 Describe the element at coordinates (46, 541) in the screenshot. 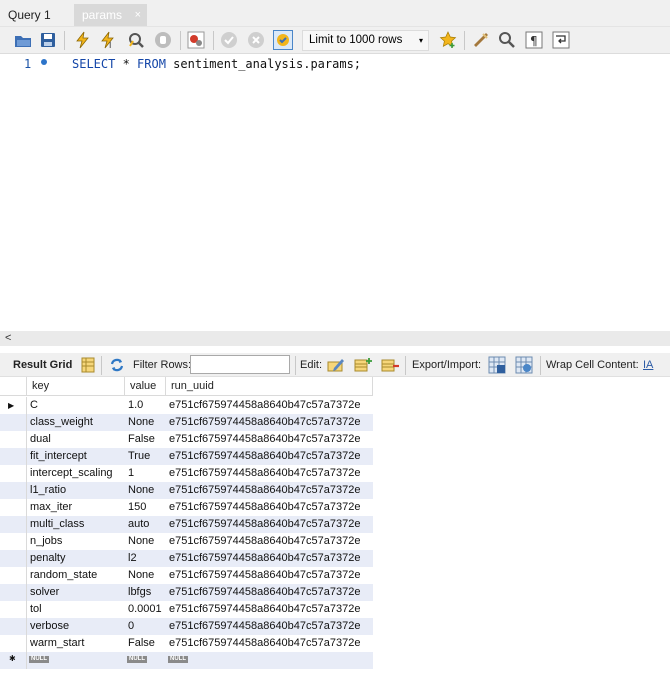

I see `cell-key: n_jobs` at that location.